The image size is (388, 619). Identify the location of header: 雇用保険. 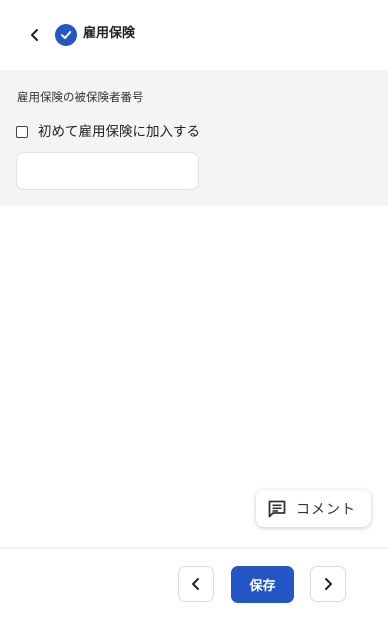
(194, 35).